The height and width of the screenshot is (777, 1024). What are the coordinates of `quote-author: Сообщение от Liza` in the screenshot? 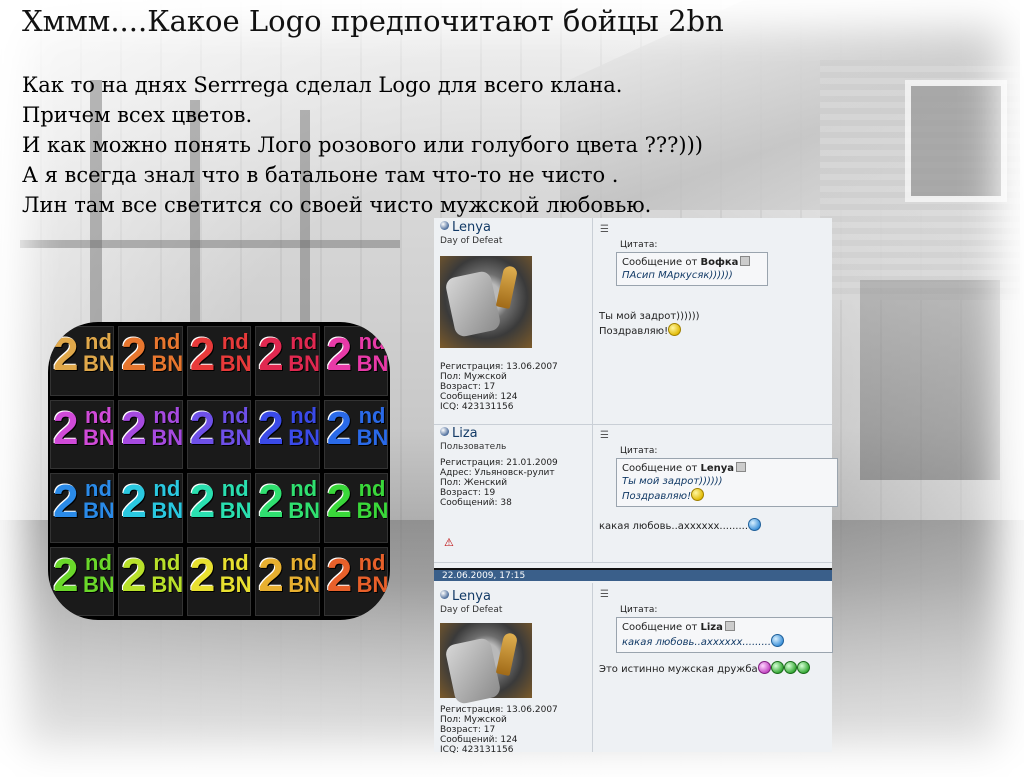 It's located at (724, 627).